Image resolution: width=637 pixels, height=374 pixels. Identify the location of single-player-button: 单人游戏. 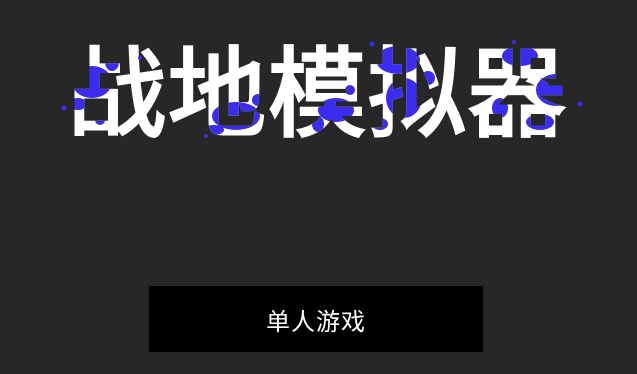
(316, 319).